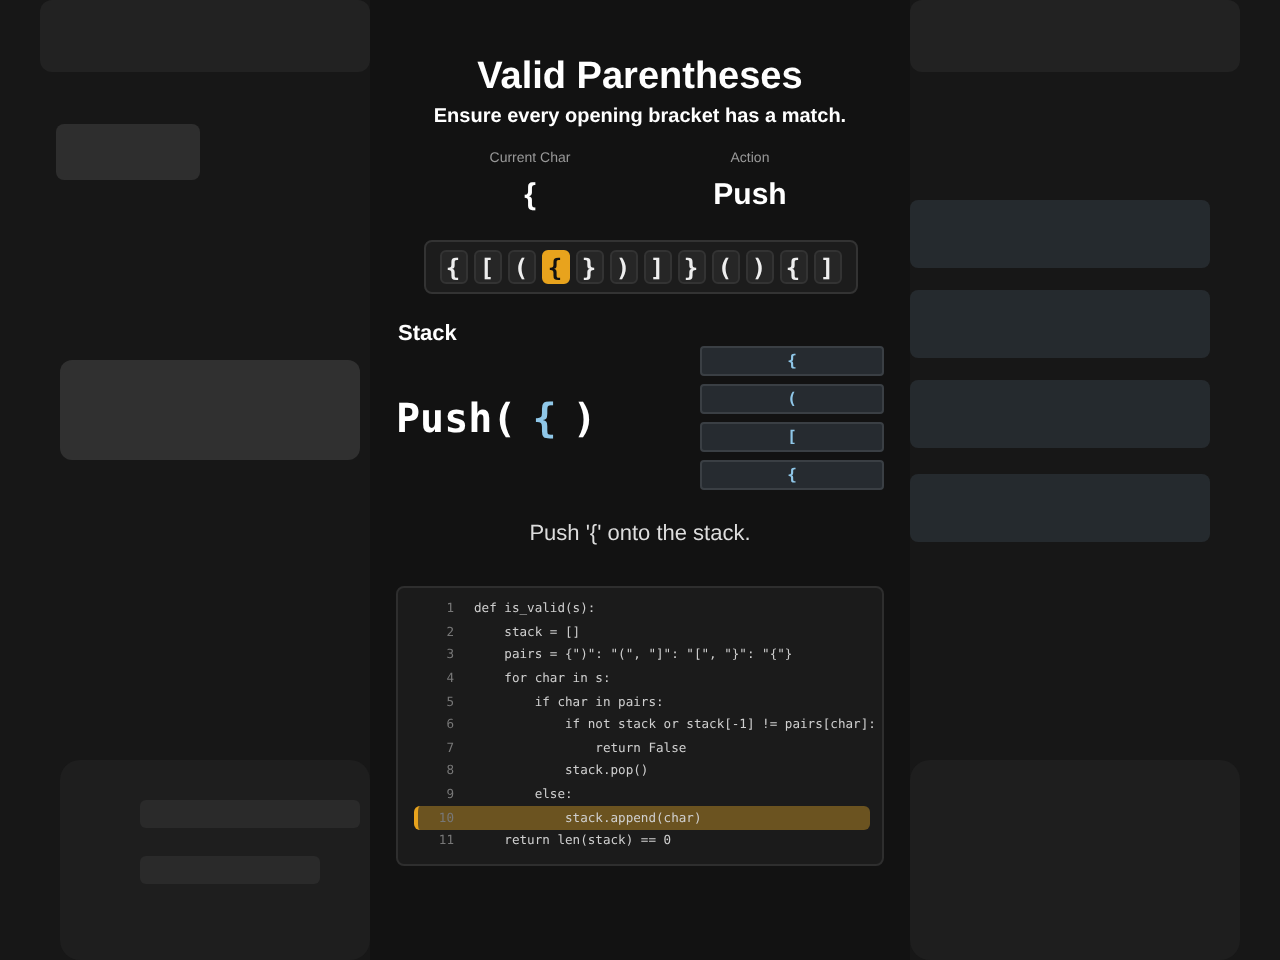 This screenshot has width=1280, height=960. I want to click on status-value: Push, so click(750, 195).